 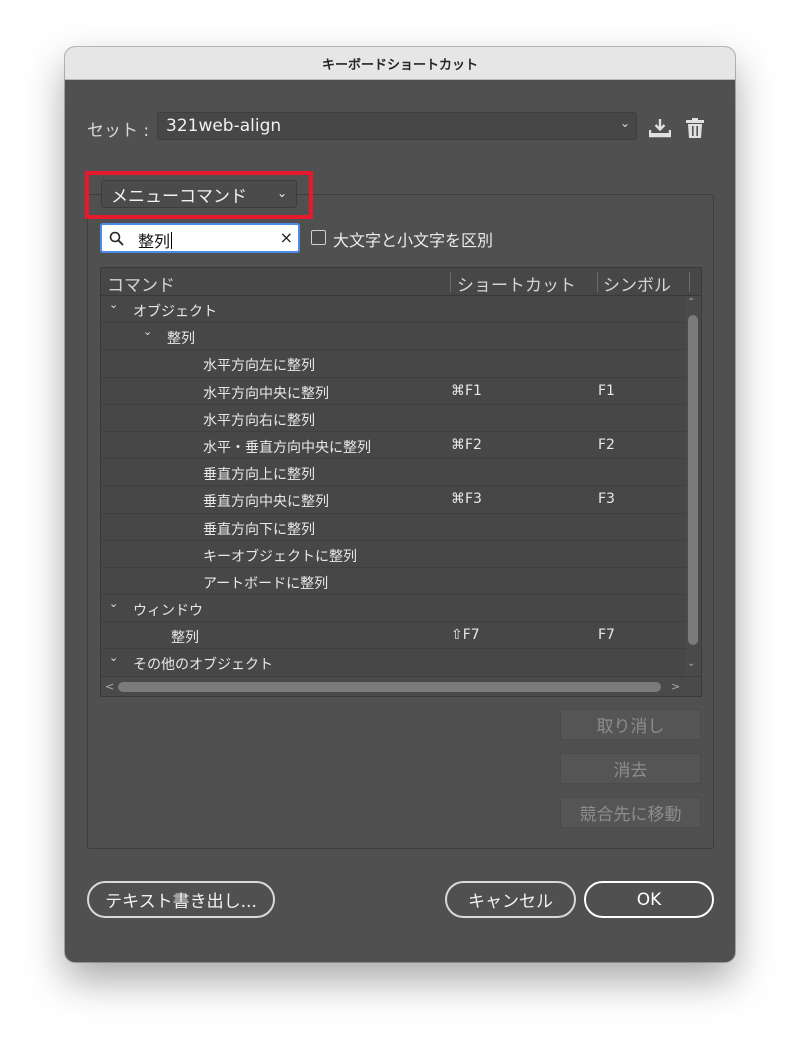 I want to click on command-label: 垂直方向上に整列, so click(x=259, y=475).